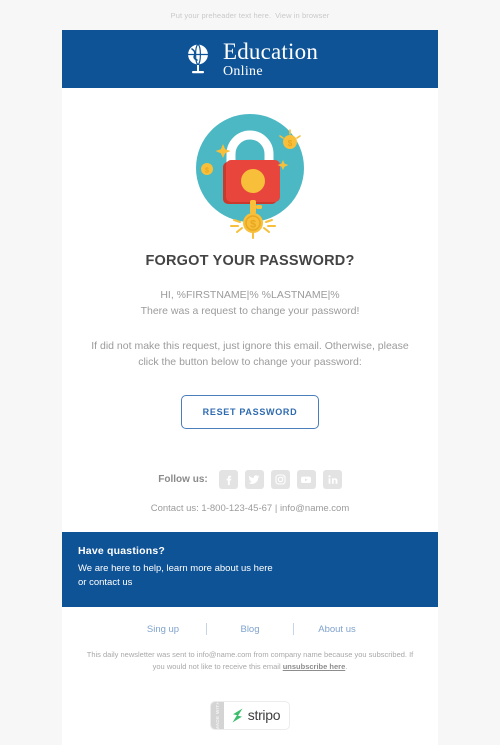 This screenshot has height=745, width=500. What do you see at coordinates (314, 666) in the screenshot?
I see `unsubscribe-link: unsubscribe here` at bounding box center [314, 666].